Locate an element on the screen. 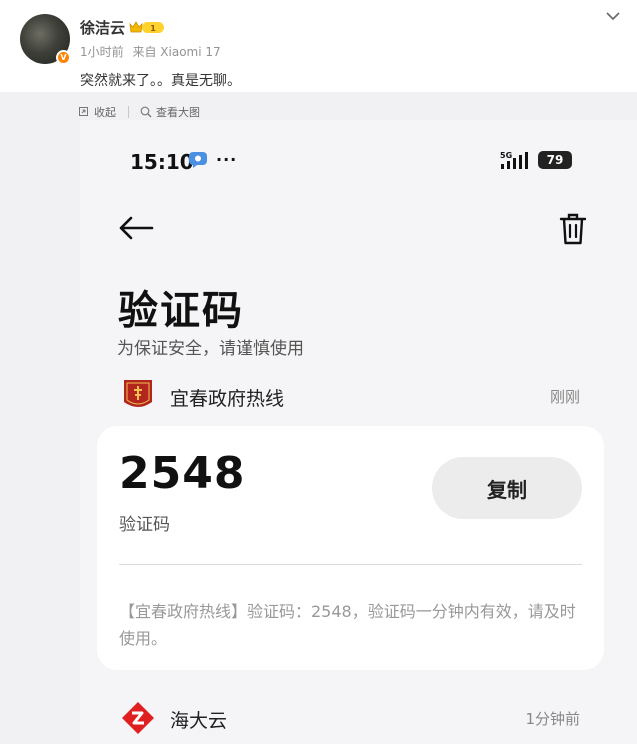 The height and width of the screenshot is (744, 637). message-time: 刚刚 is located at coordinates (564, 397).